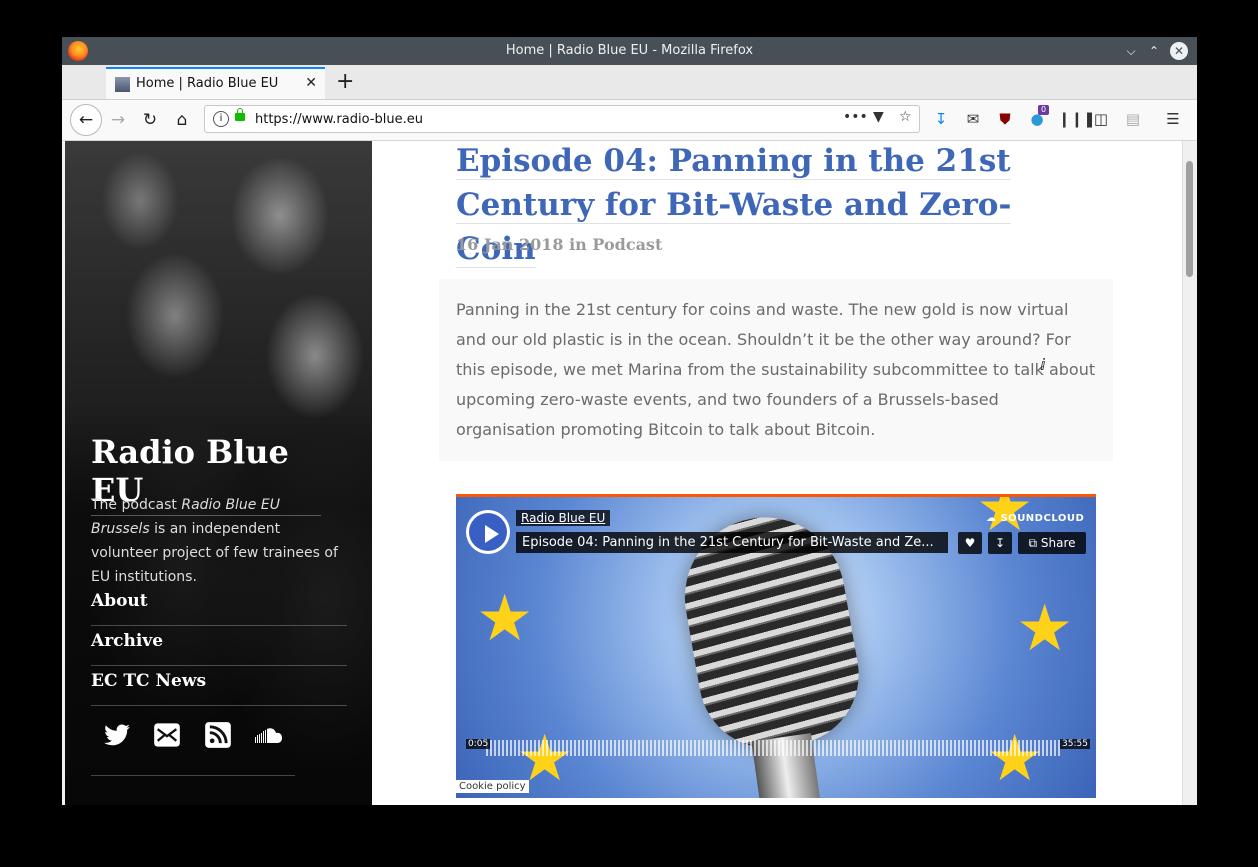 The image size is (1258, 867). Describe the element at coordinates (1043, 364) in the screenshot. I see `text-cursor-icon: ⅈ` at that location.